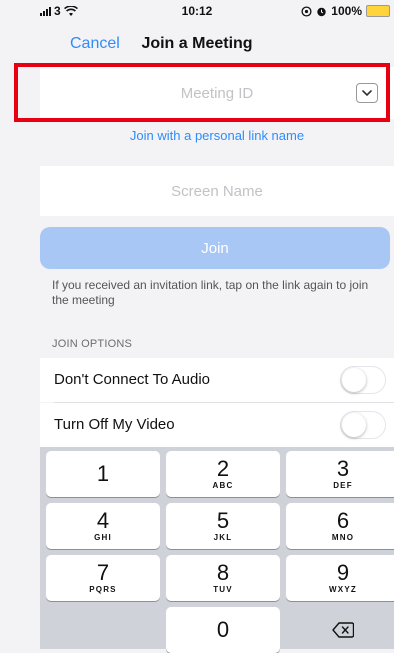 The height and width of the screenshot is (653, 394). Describe the element at coordinates (215, 248) in the screenshot. I see `join-button: Join` at that location.